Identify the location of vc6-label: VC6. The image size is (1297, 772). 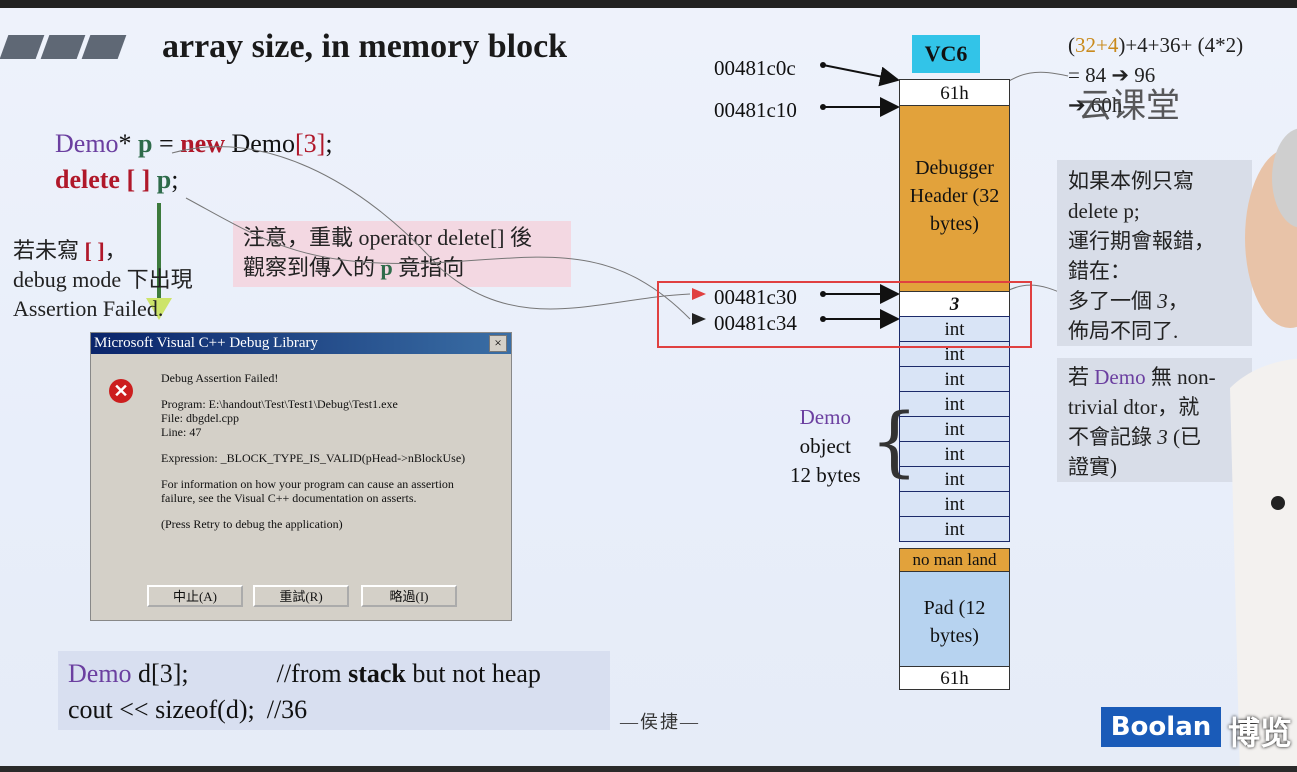
(946, 54).